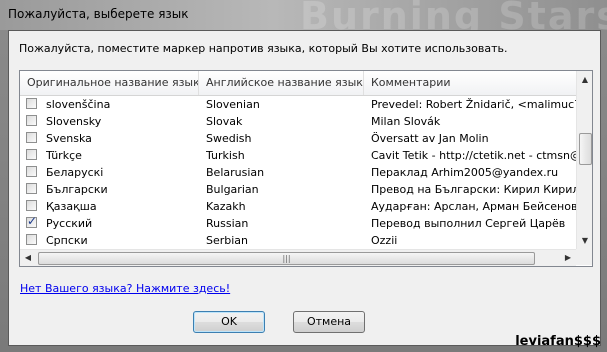 The height and width of the screenshot is (352, 607). I want to click on title-bar: Burning Stars Пожалуйста, выберете язык, so click(303, 19).